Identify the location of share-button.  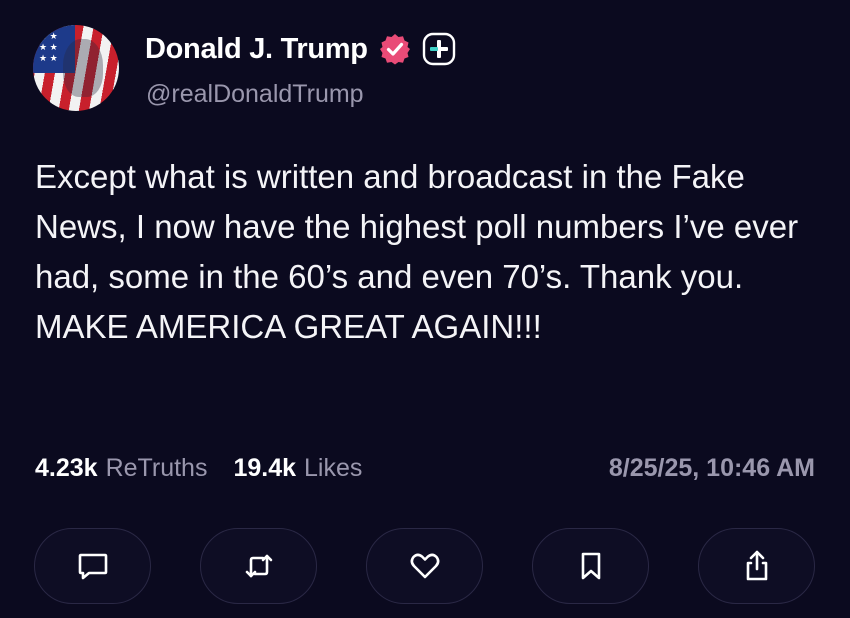
(756, 566).